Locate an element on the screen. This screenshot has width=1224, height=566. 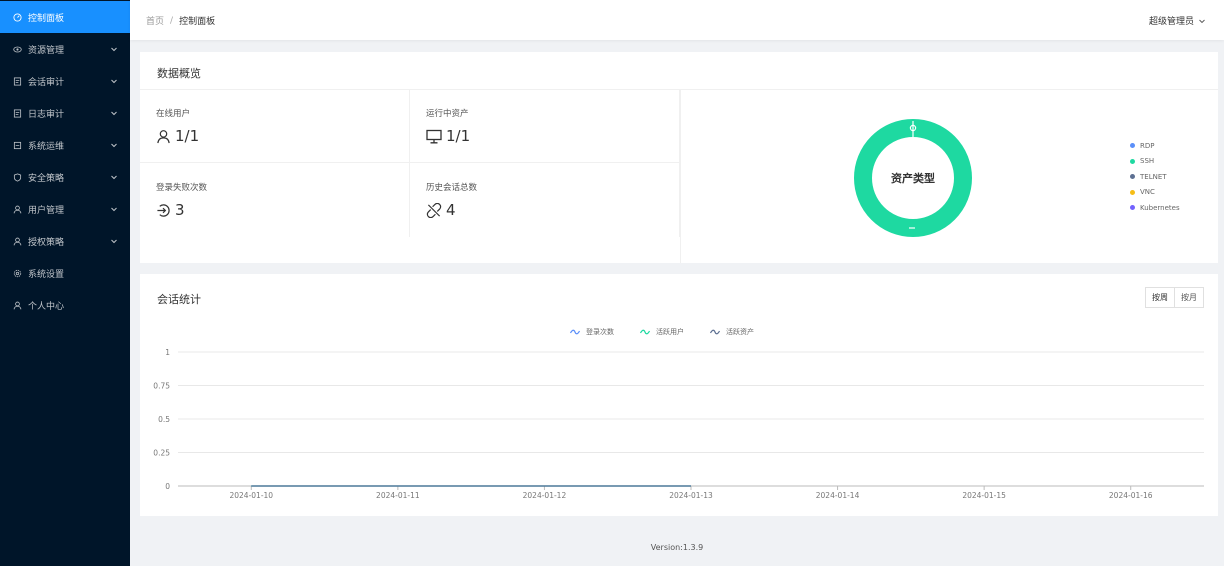
legend-item: TELNET is located at coordinates (1155, 177).